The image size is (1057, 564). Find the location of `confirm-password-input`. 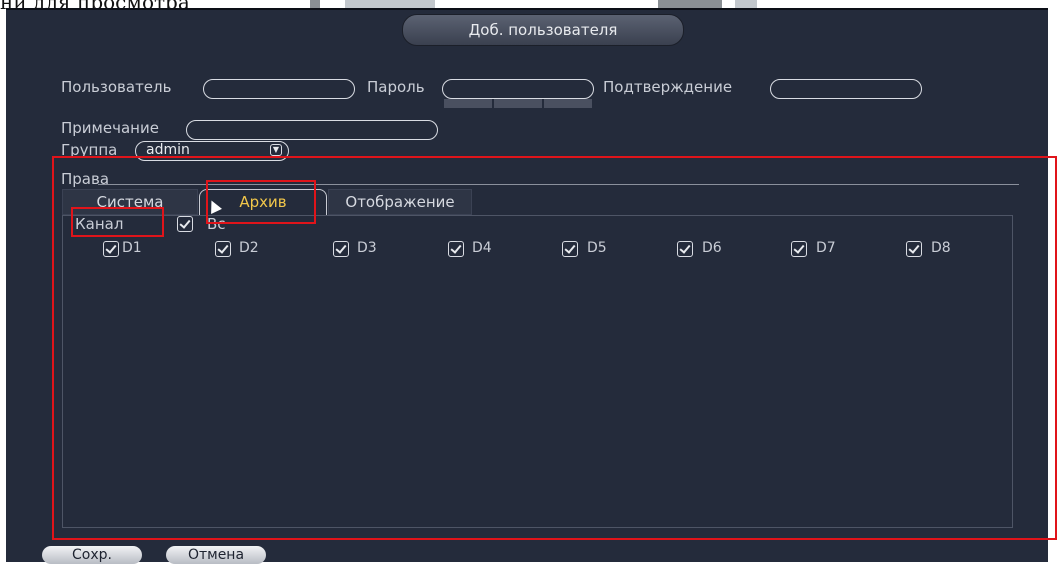

confirm-password-input is located at coordinates (846, 89).